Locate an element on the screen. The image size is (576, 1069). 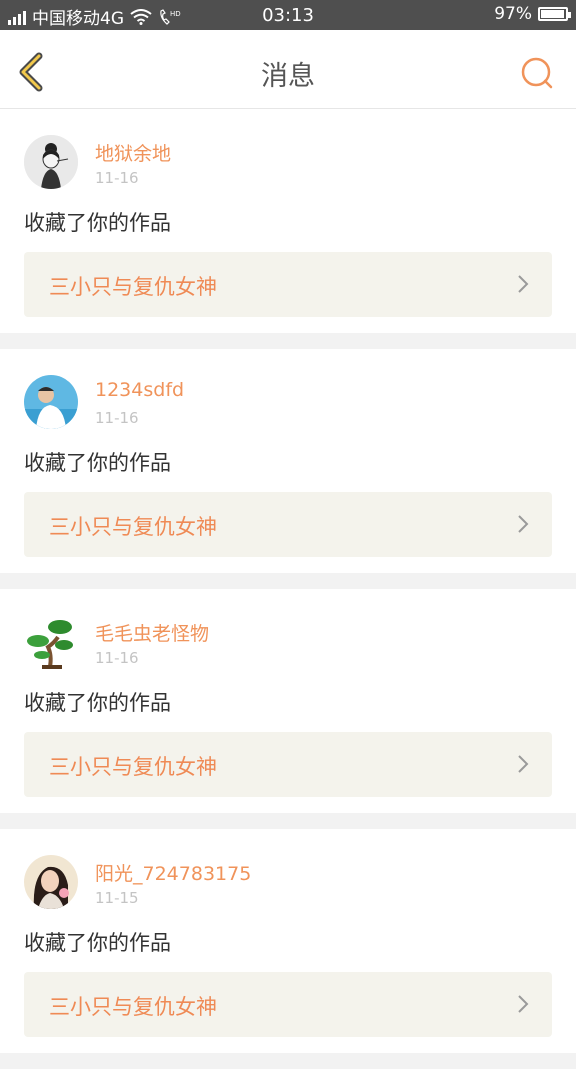
avatar-woman-icon is located at coordinates (51, 882).